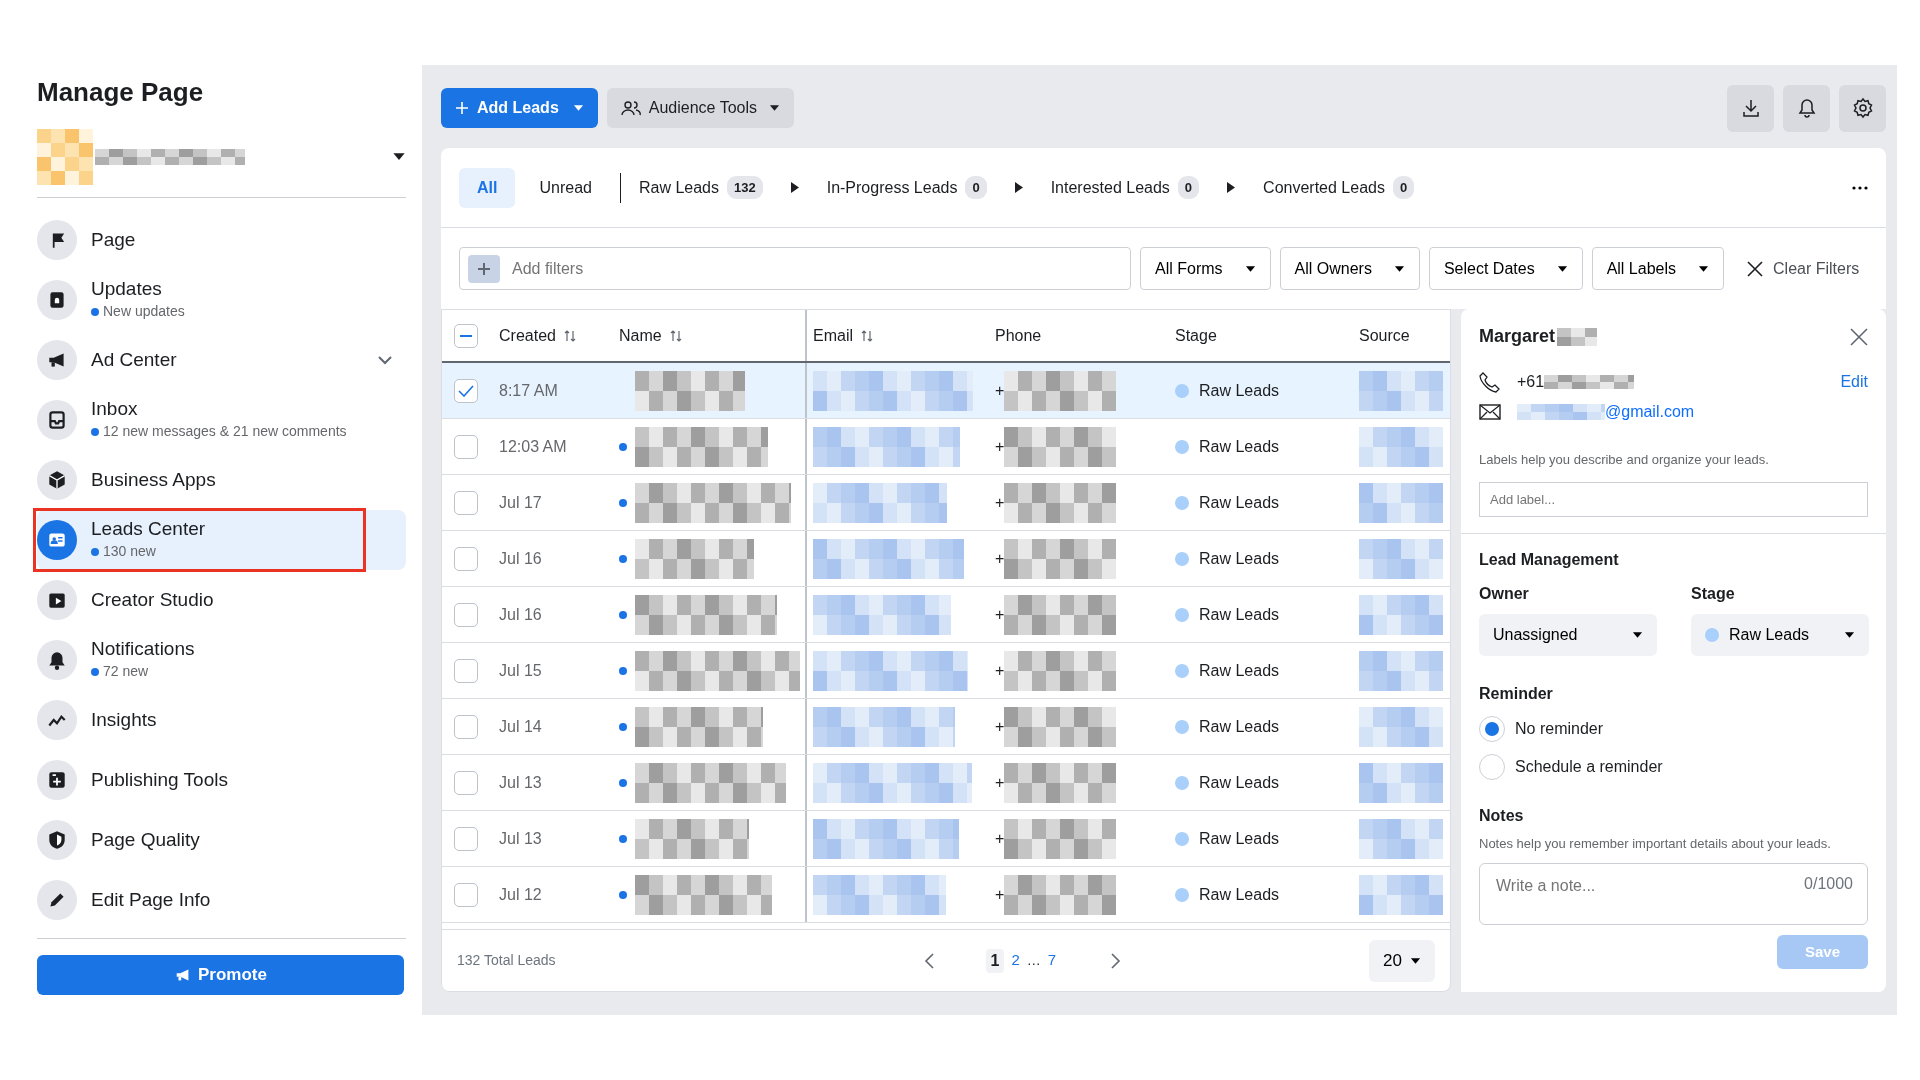 The height and width of the screenshot is (1080, 1920). I want to click on chevron-right-icon, so click(1116, 960).